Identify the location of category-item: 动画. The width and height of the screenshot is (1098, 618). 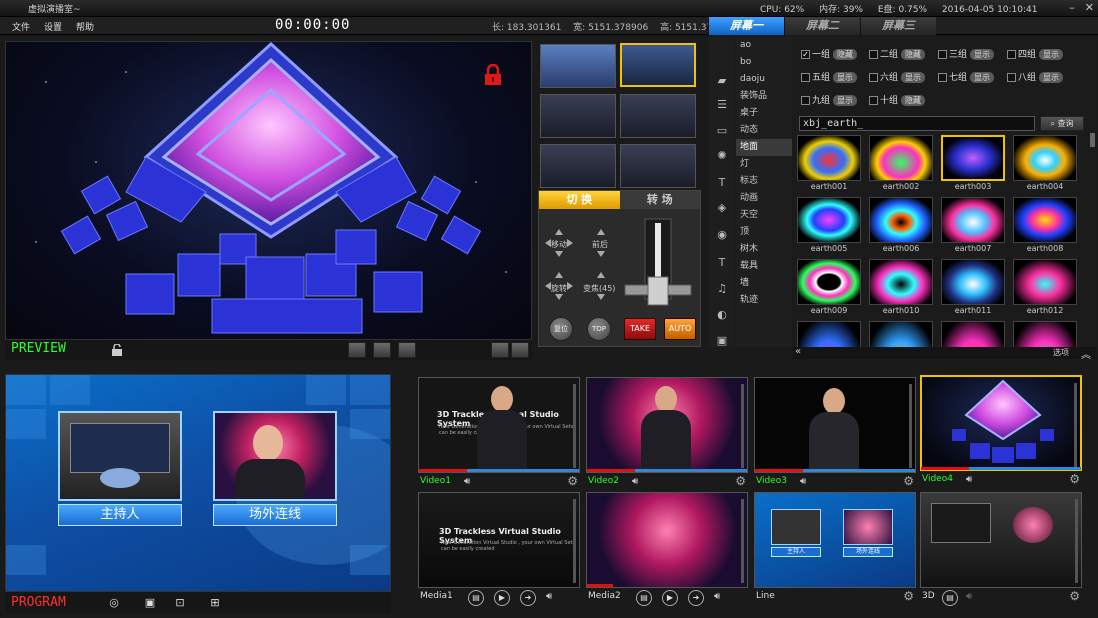
(764, 198).